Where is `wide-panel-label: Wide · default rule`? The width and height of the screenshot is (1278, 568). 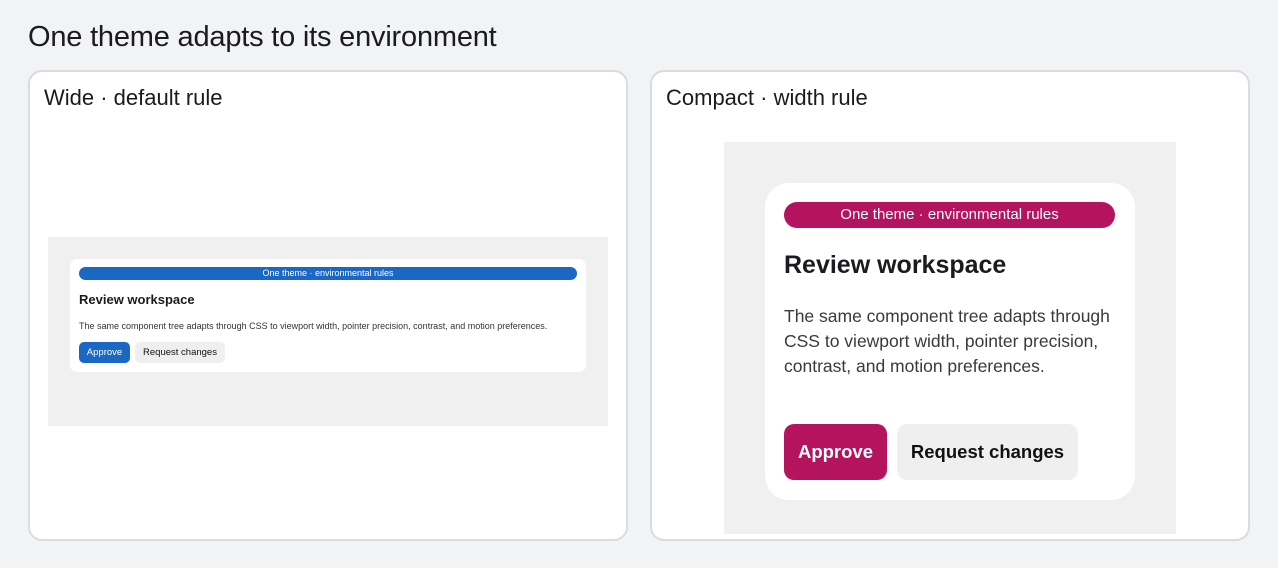 wide-panel-label: Wide · default rule is located at coordinates (133, 97).